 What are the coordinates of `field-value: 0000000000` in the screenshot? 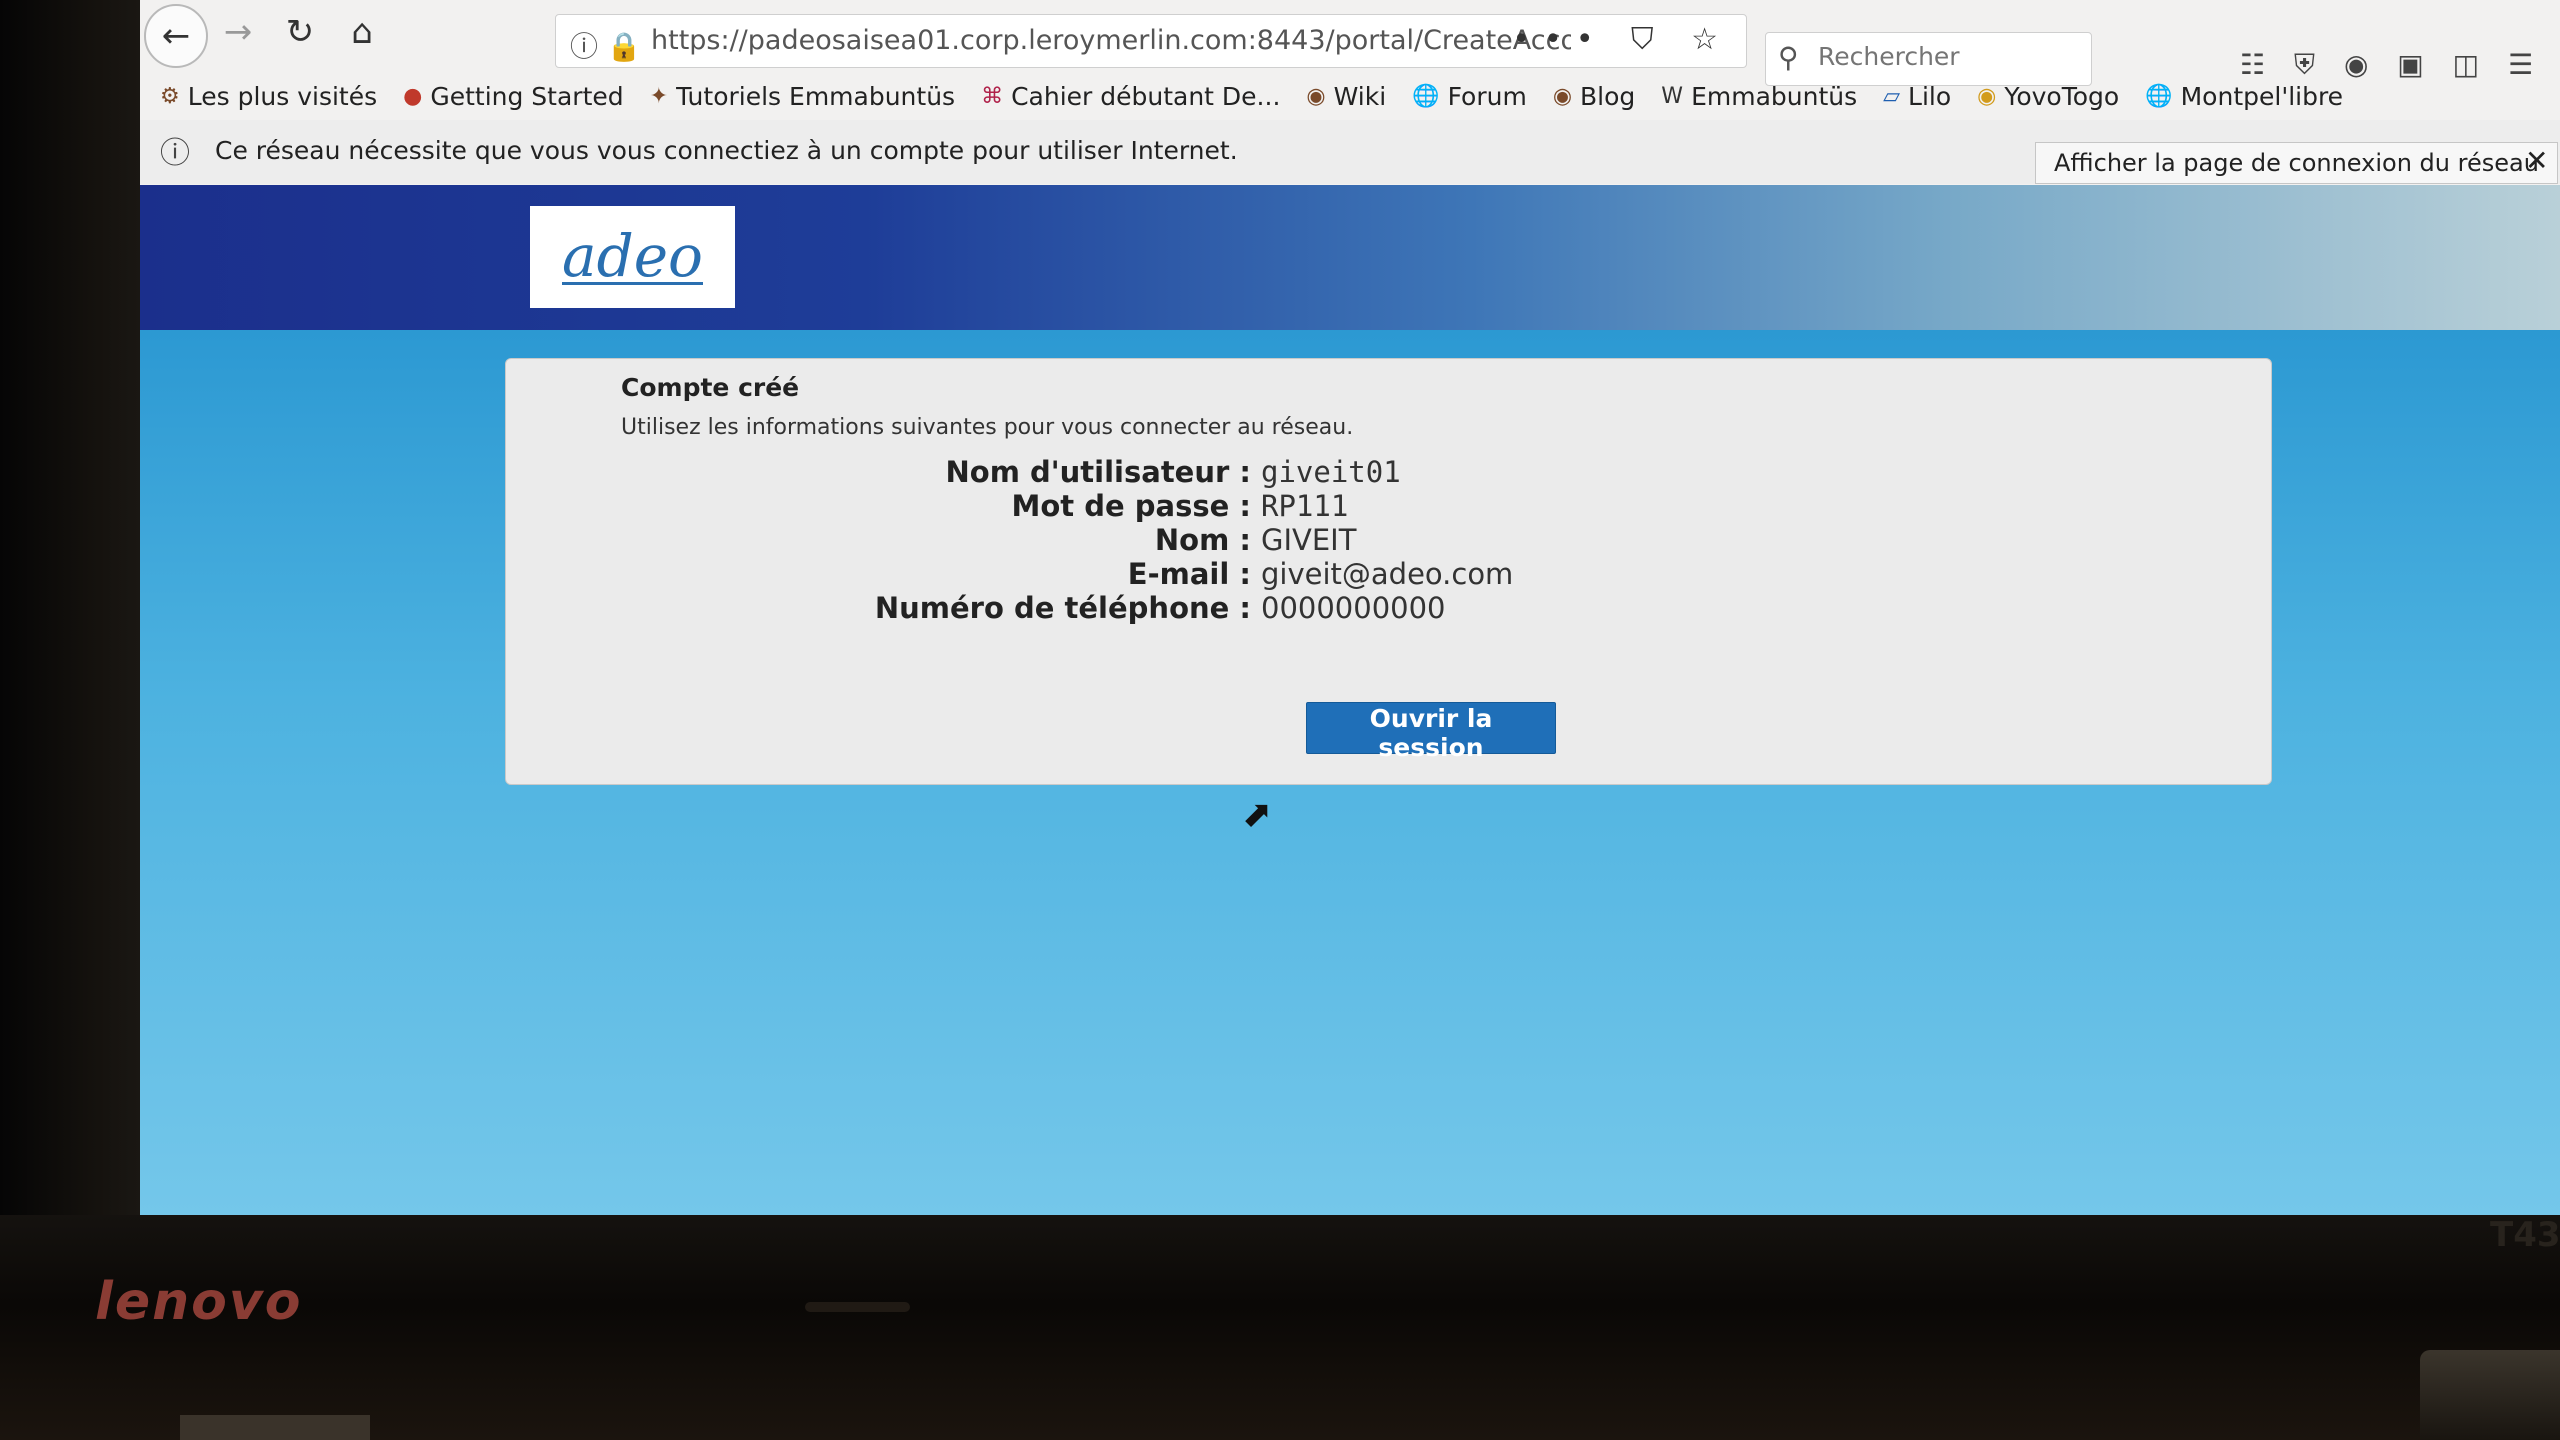 It's located at (1353, 608).